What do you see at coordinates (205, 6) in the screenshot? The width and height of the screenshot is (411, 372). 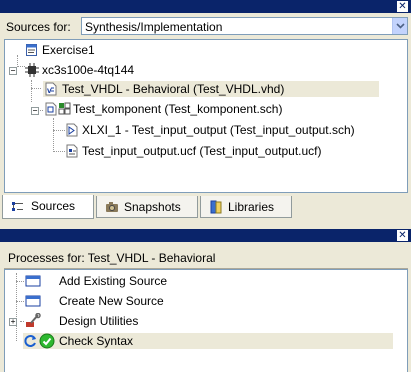 I see `sources-titlebar: ✕` at bounding box center [205, 6].